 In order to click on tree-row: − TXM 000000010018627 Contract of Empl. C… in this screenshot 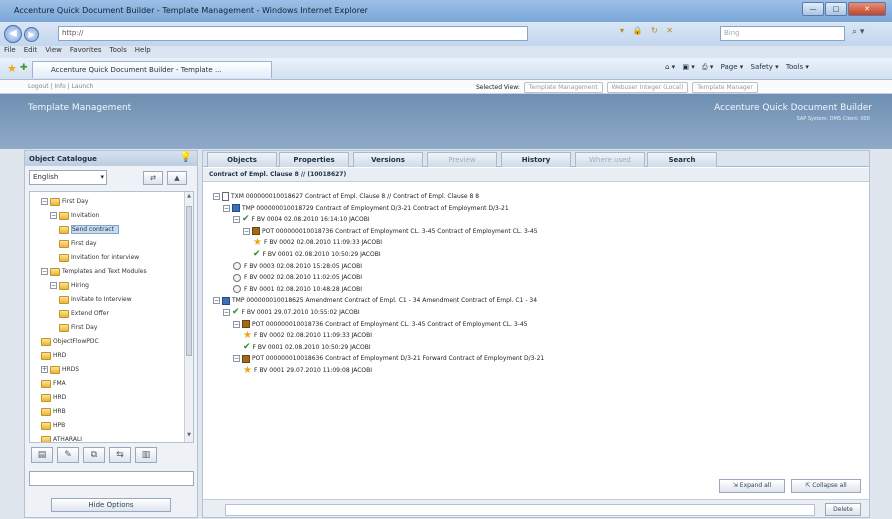, I will do `click(346, 196)`.